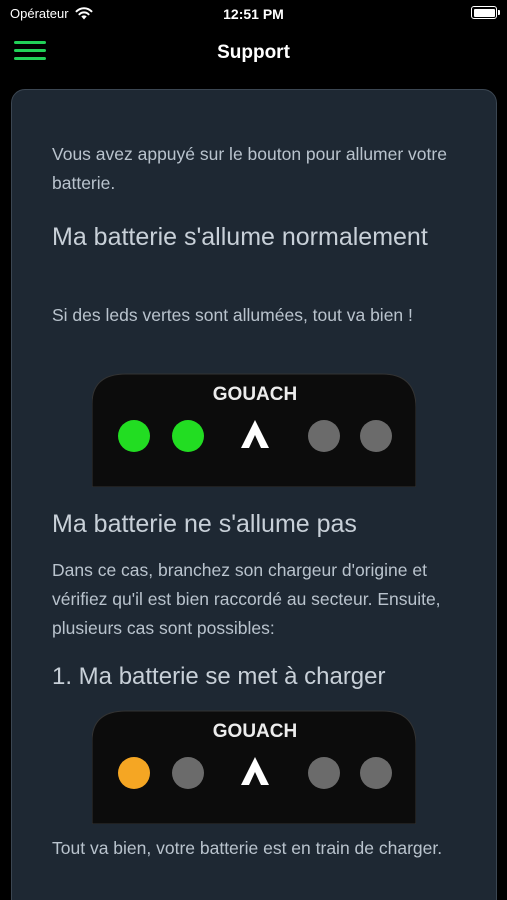  I want to click on status-time: 12:51 PM, so click(253, 14).